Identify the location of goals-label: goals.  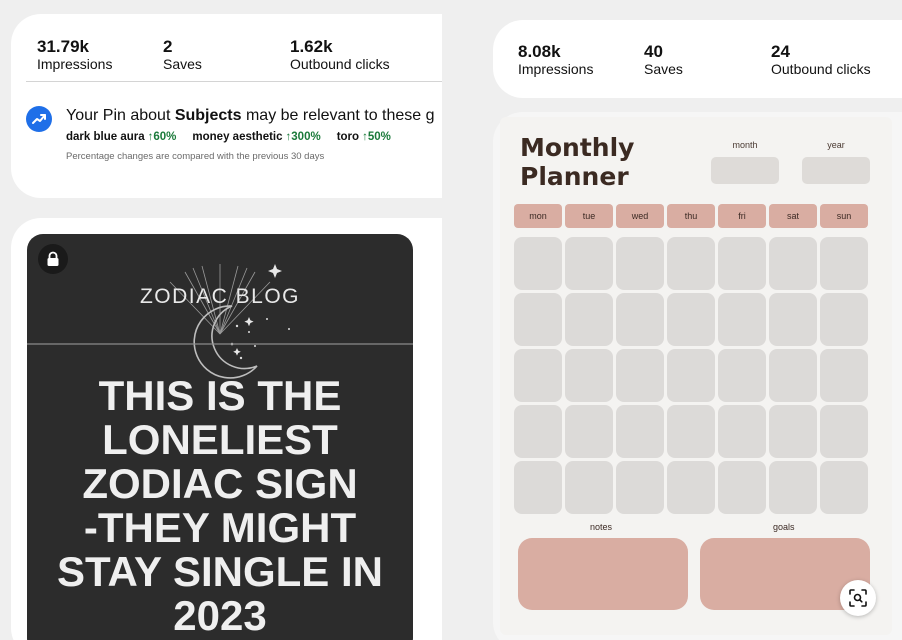
(784, 527).